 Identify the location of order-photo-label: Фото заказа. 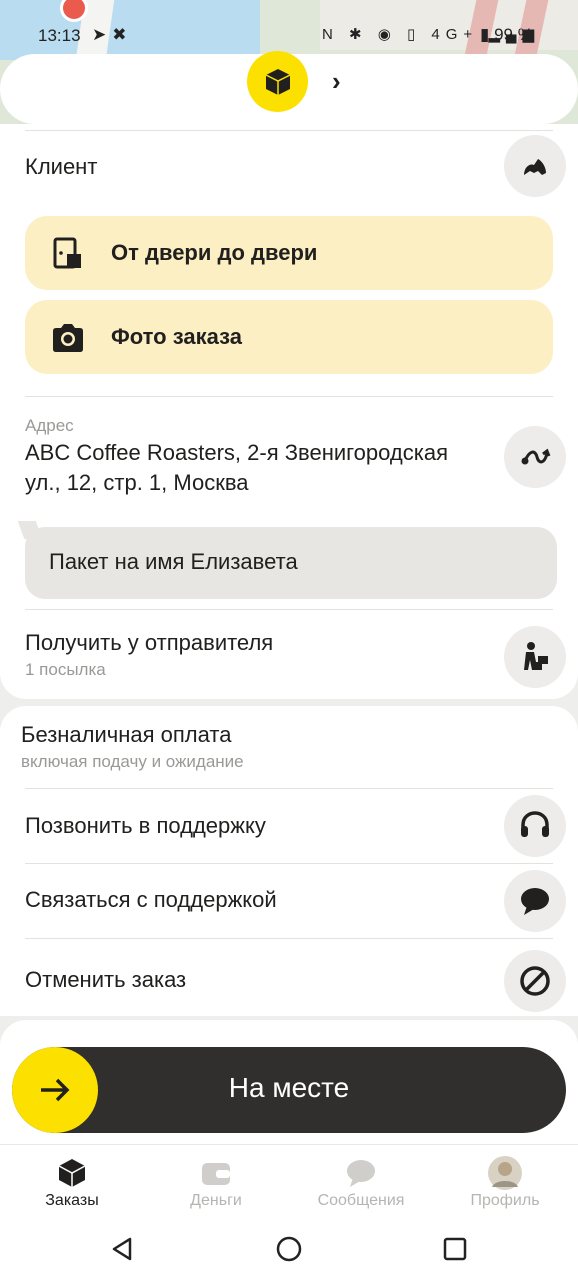
(176, 336).